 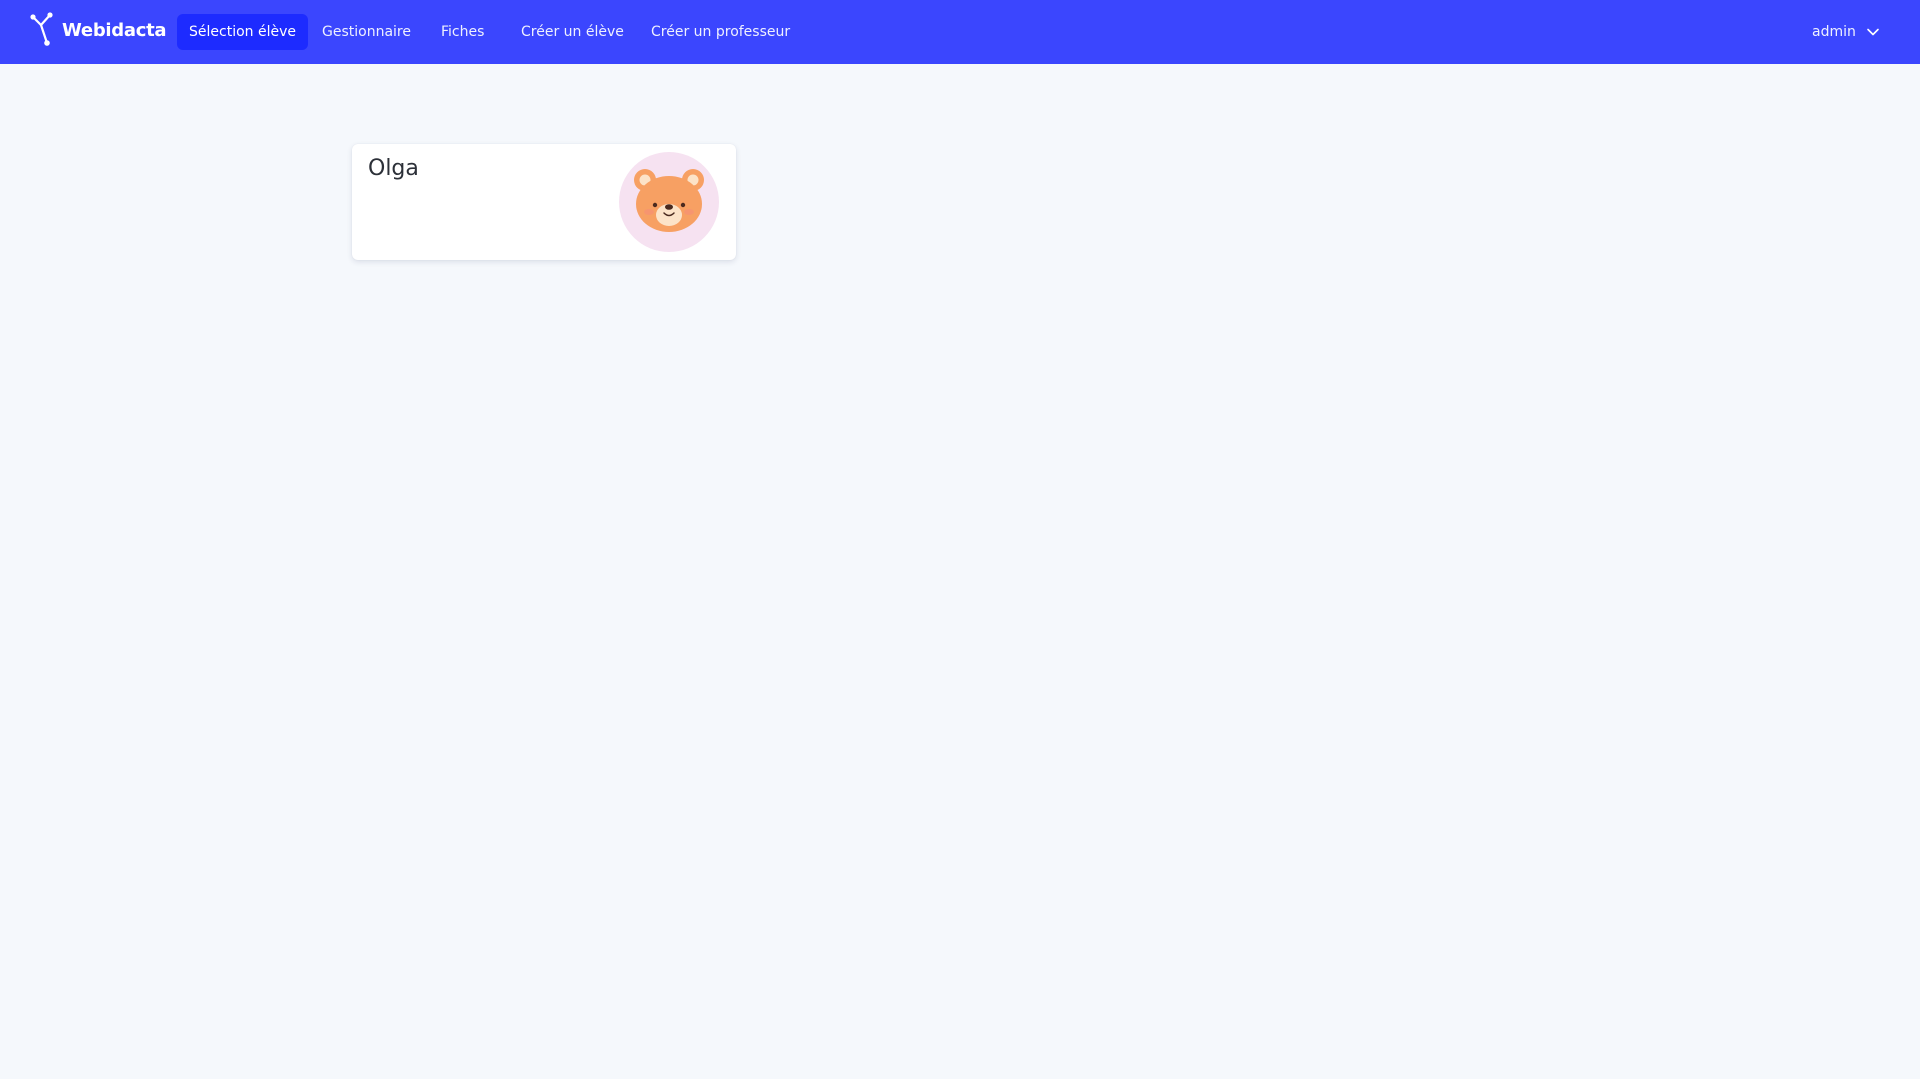 What do you see at coordinates (572, 32) in the screenshot?
I see `nav-item-creer-eleve: Créer un élève` at bounding box center [572, 32].